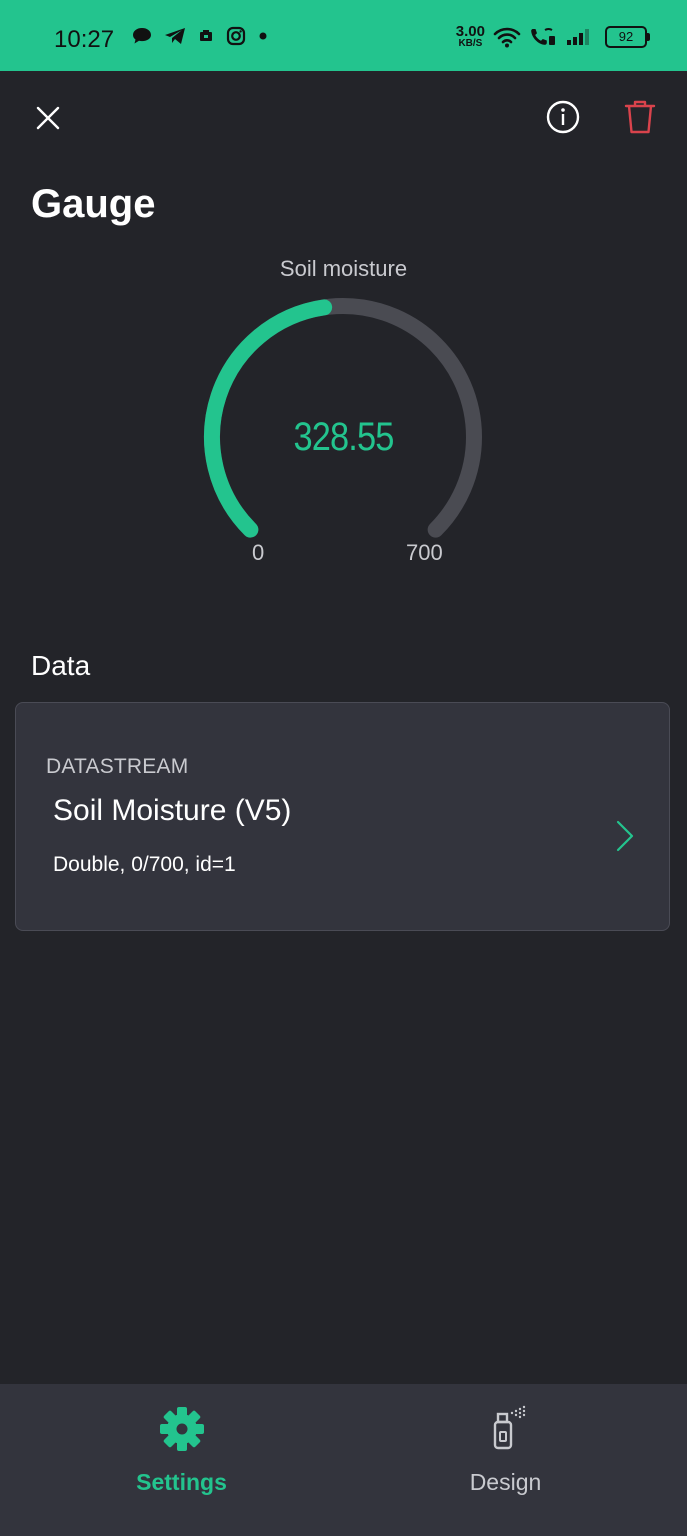  Describe the element at coordinates (181, 1482) in the screenshot. I see `tab-settings-label: Settings` at that location.